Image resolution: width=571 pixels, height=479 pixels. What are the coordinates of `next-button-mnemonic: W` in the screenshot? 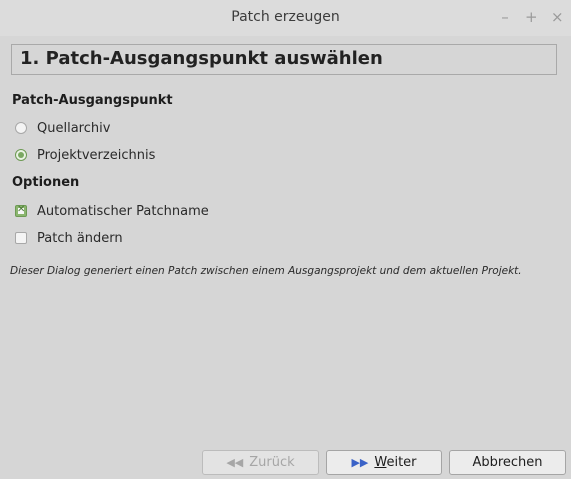 It's located at (380, 462).